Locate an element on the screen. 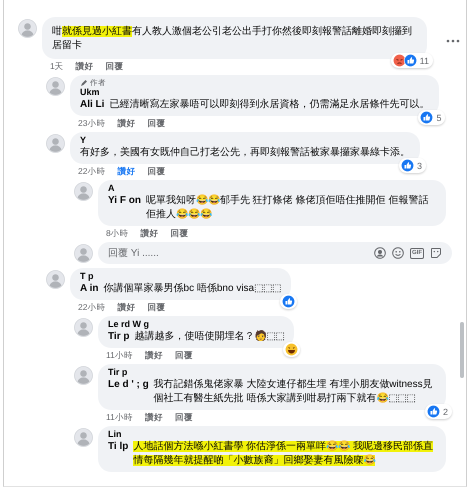  sticker-icon is located at coordinates (436, 253).